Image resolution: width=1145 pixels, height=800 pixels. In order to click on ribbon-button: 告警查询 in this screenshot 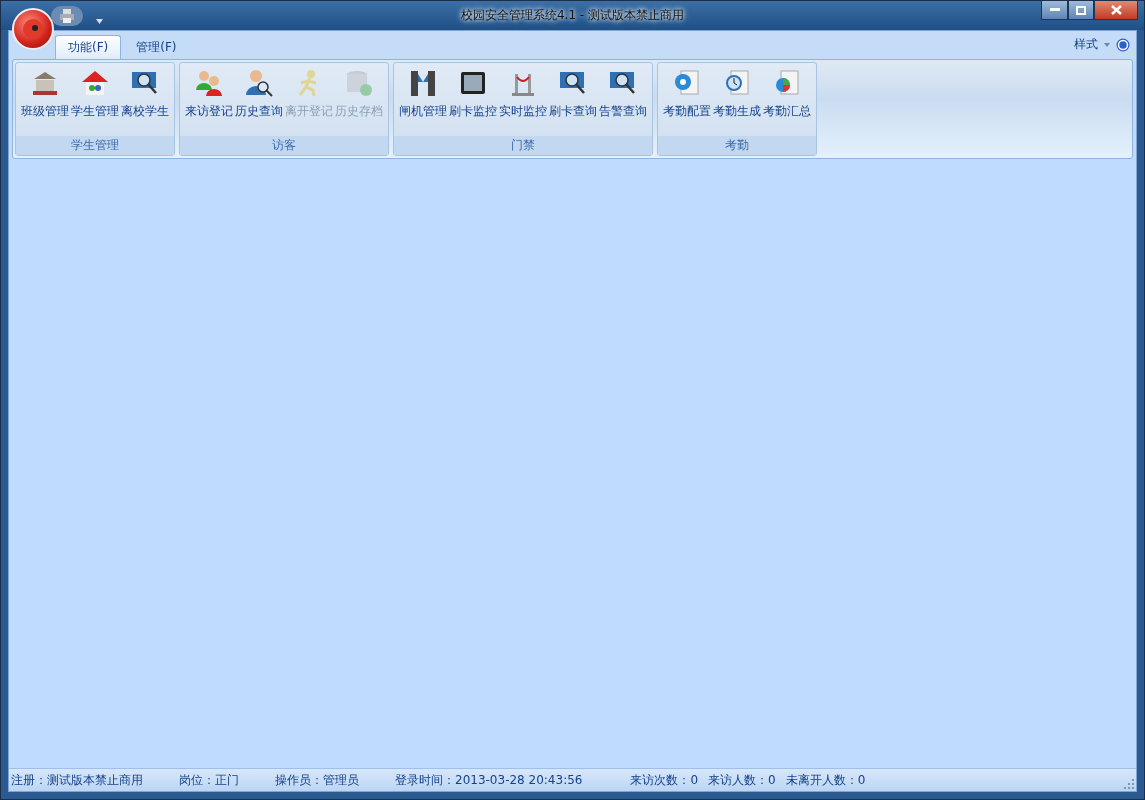, I will do `click(623, 100)`.